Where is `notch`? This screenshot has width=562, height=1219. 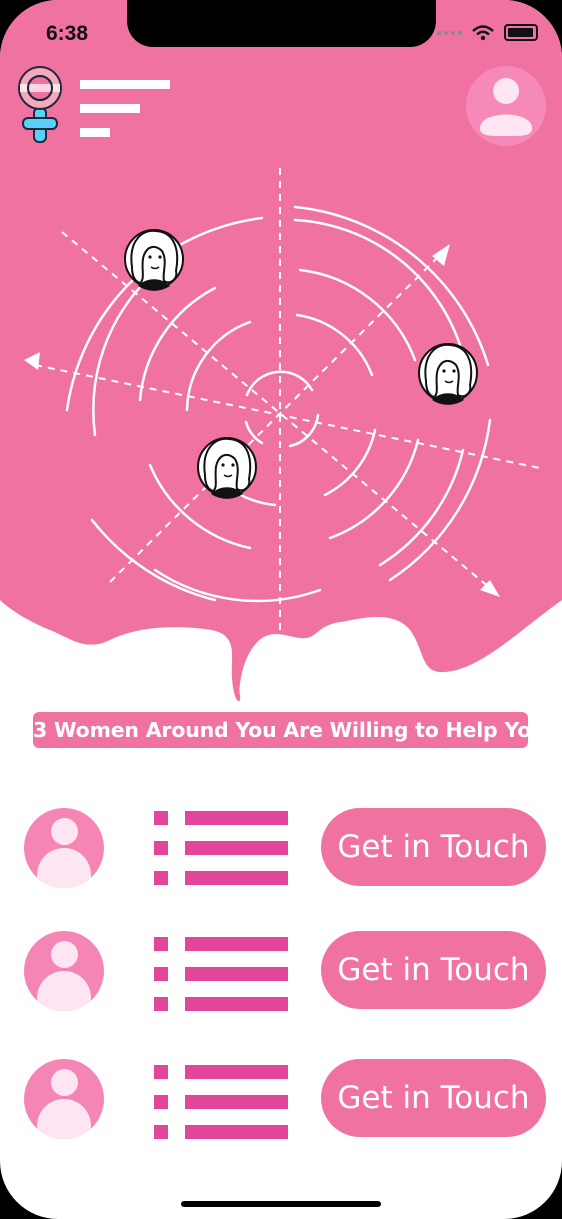
notch is located at coordinates (281, 23).